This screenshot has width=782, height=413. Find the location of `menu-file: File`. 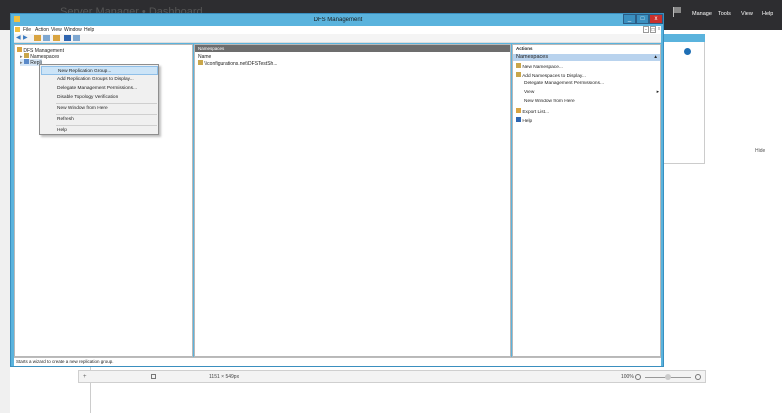

menu-file: File is located at coordinates (27, 30).